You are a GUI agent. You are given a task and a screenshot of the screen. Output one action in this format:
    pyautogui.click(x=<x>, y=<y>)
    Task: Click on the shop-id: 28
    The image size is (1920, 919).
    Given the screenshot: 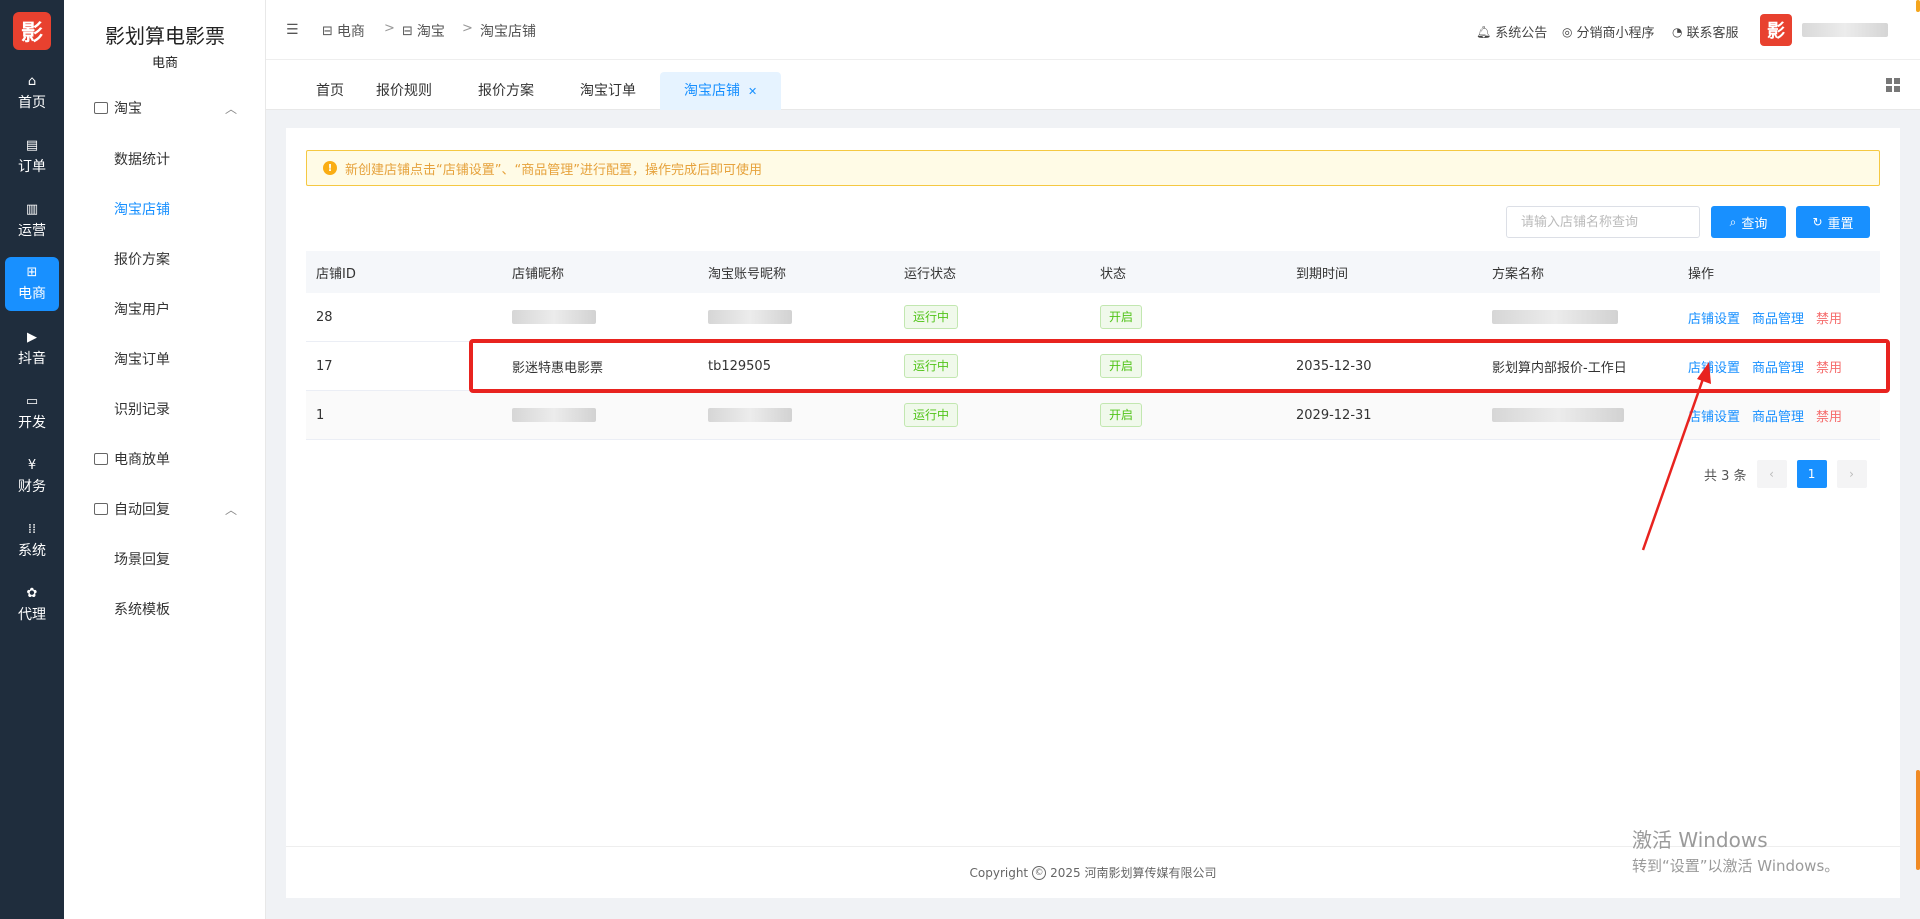 What is the action you would take?
    pyautogui.click(x=324, y=317)
    